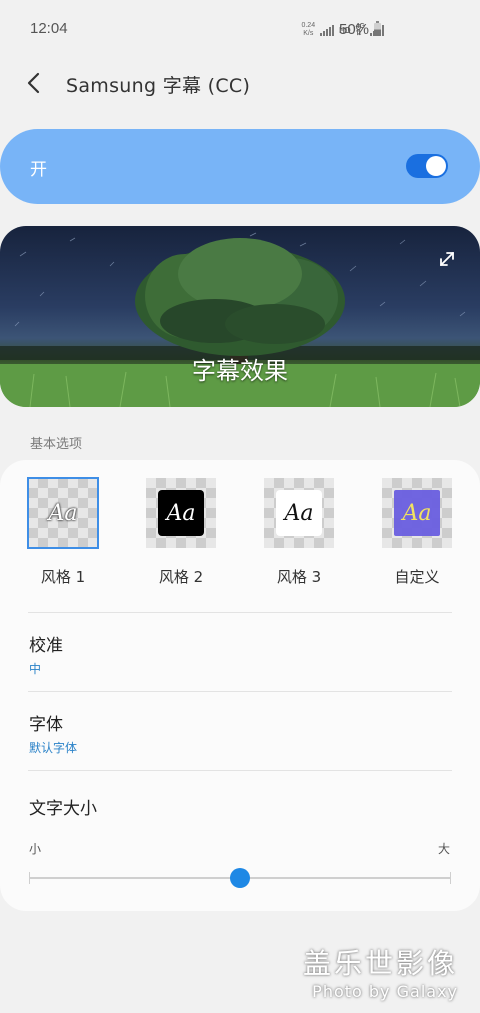 This screenshot has width=480, height=1013. I want to click on font-title: 字体, so click(46, 725).